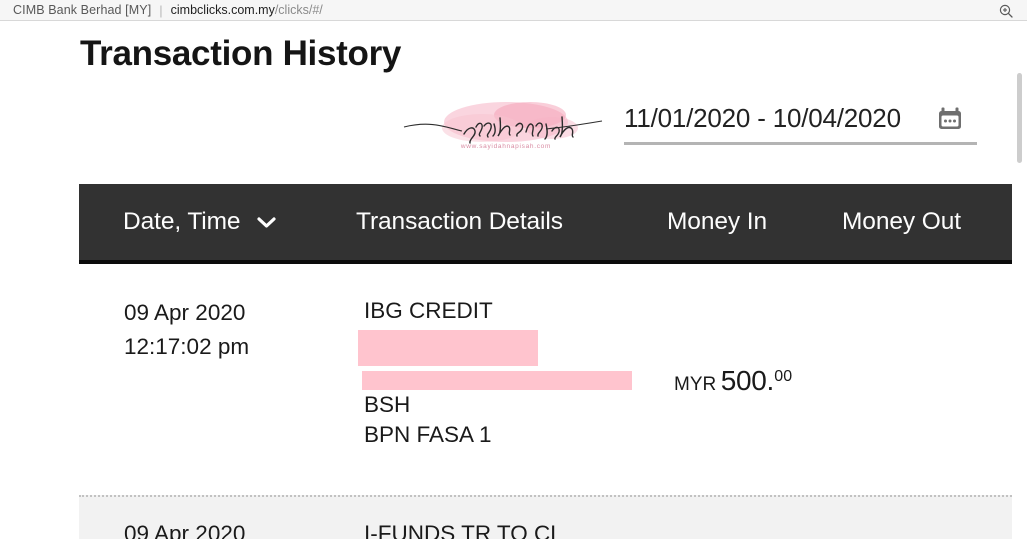 This screenshot has height=539, width=1027. What do you see at coordinates (428, 310) in the screenshot?
I see `transaction-detail-line-1: IBG CREDIT` at bounding box center [428, 310].